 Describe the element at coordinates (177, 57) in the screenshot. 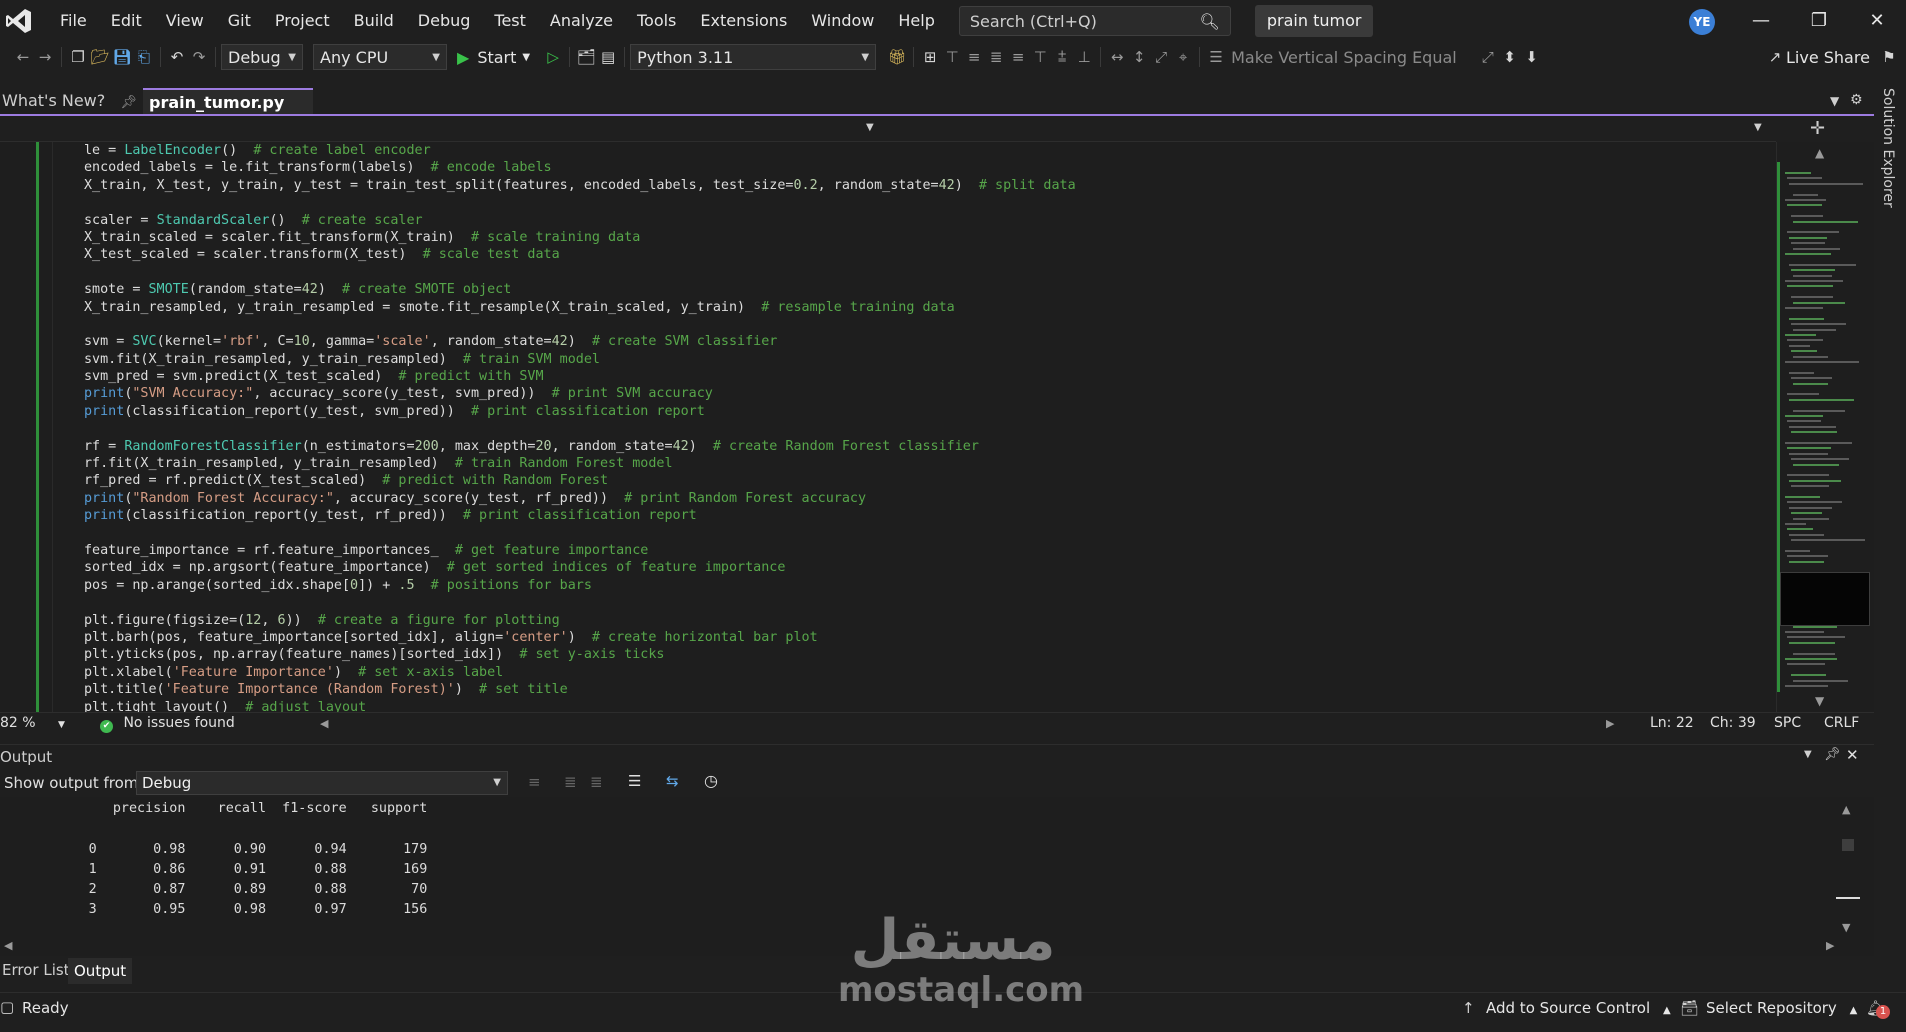

I see `undo-icon: ↶` at that location.